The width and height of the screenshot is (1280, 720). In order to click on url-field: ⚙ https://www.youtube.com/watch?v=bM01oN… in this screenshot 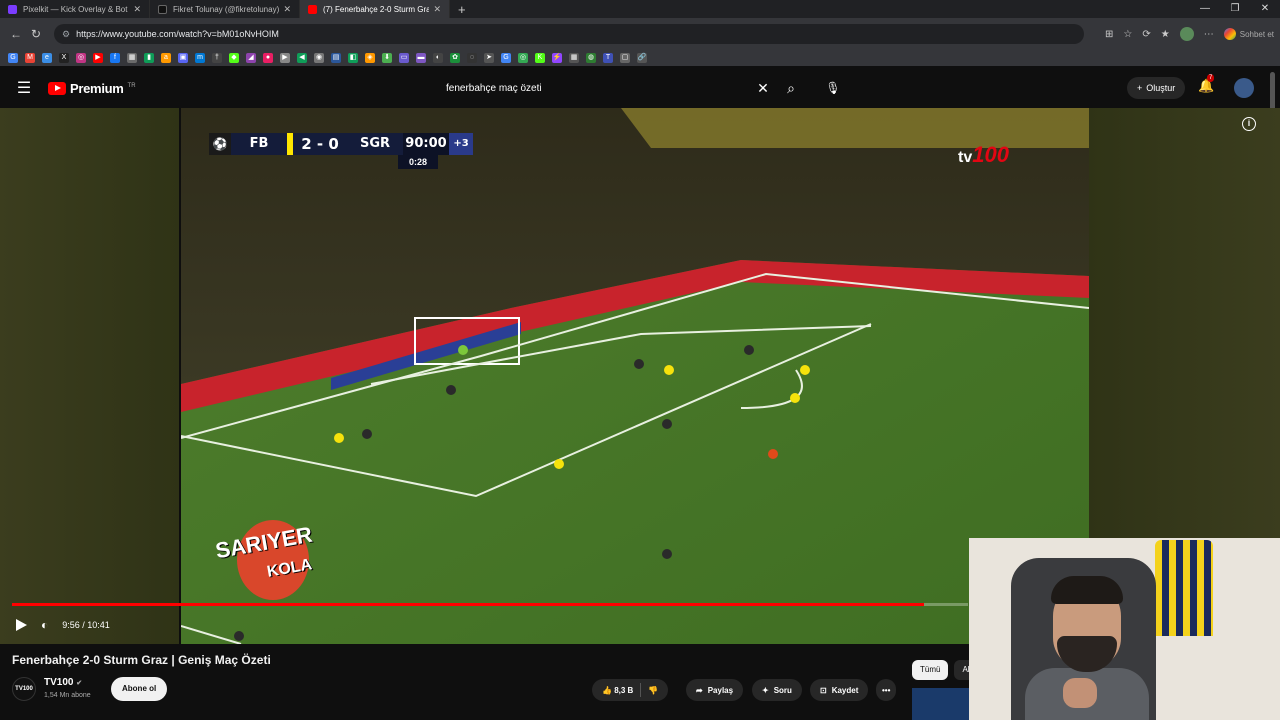, I will do `click(569, 34)`.